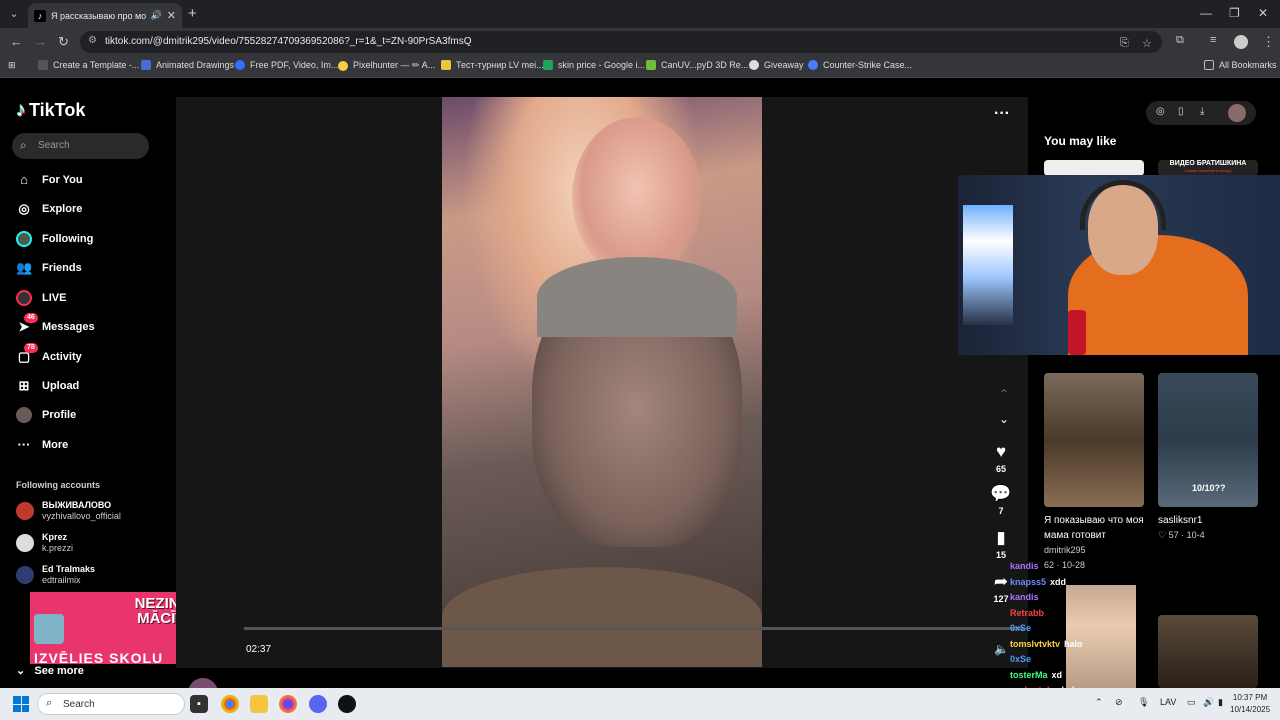 Image resolution: width=1280 pixels, height=720 pixels. I want to click on suggested-video-meta: sasliksnr1 ♡ 57 · 10-4, so click(1208, 528).